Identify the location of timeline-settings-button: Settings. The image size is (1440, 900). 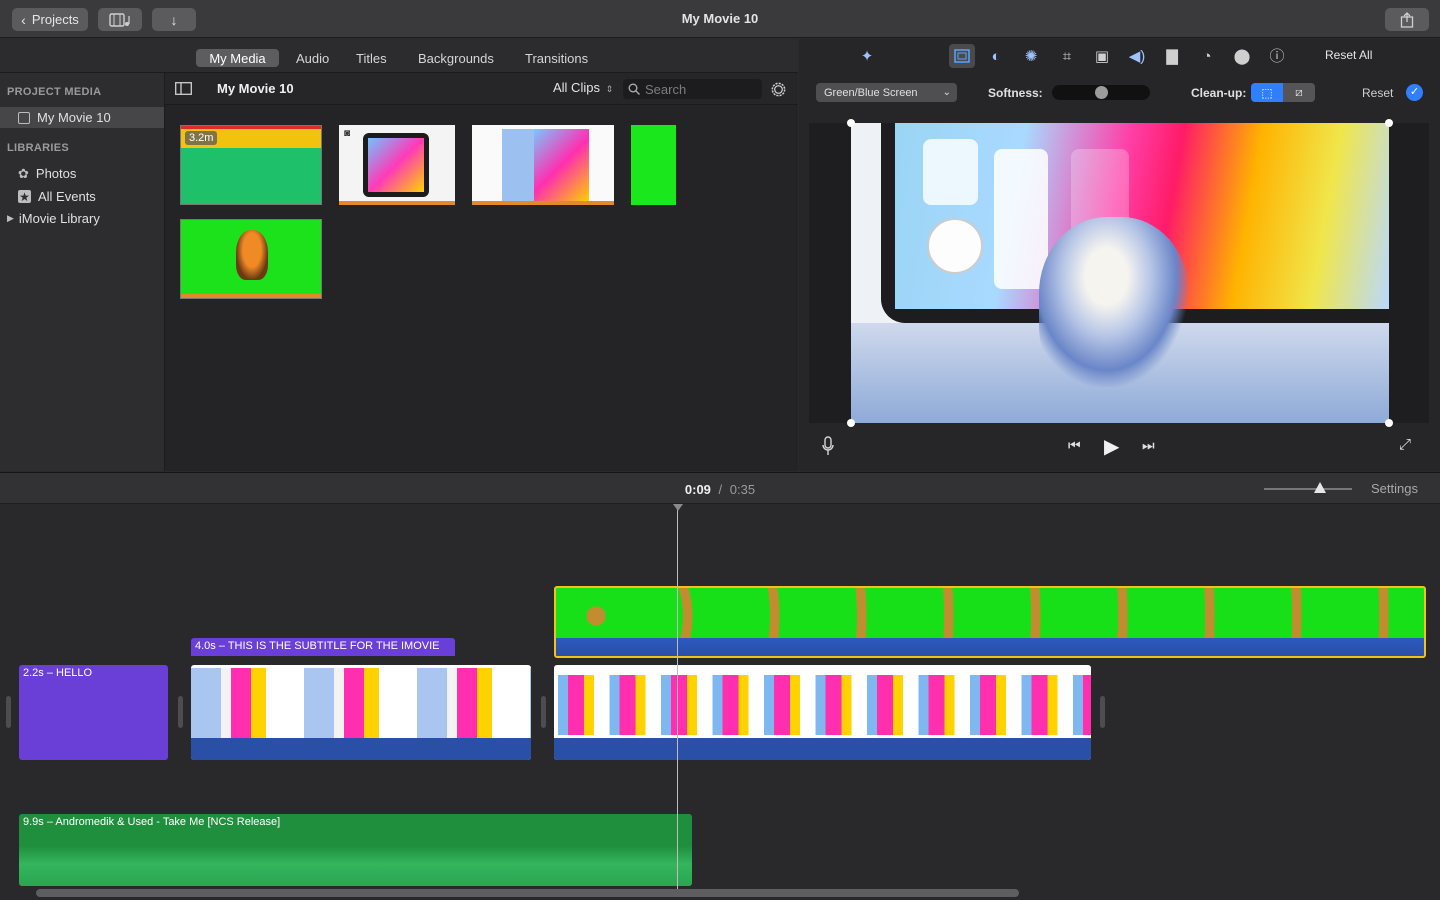
(1394, 488).